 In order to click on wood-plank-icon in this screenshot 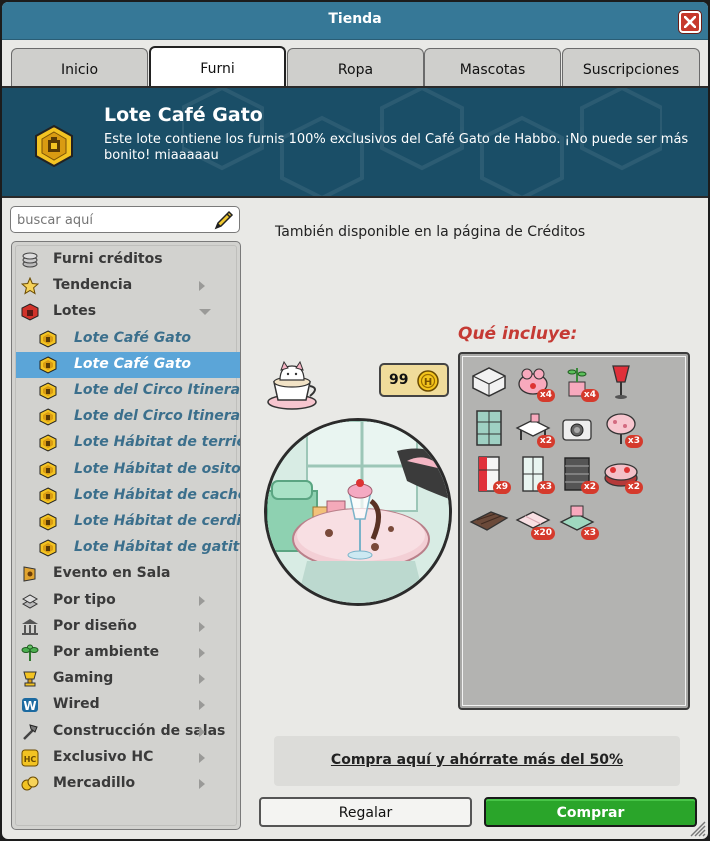, I will do `click(489, 521)`.